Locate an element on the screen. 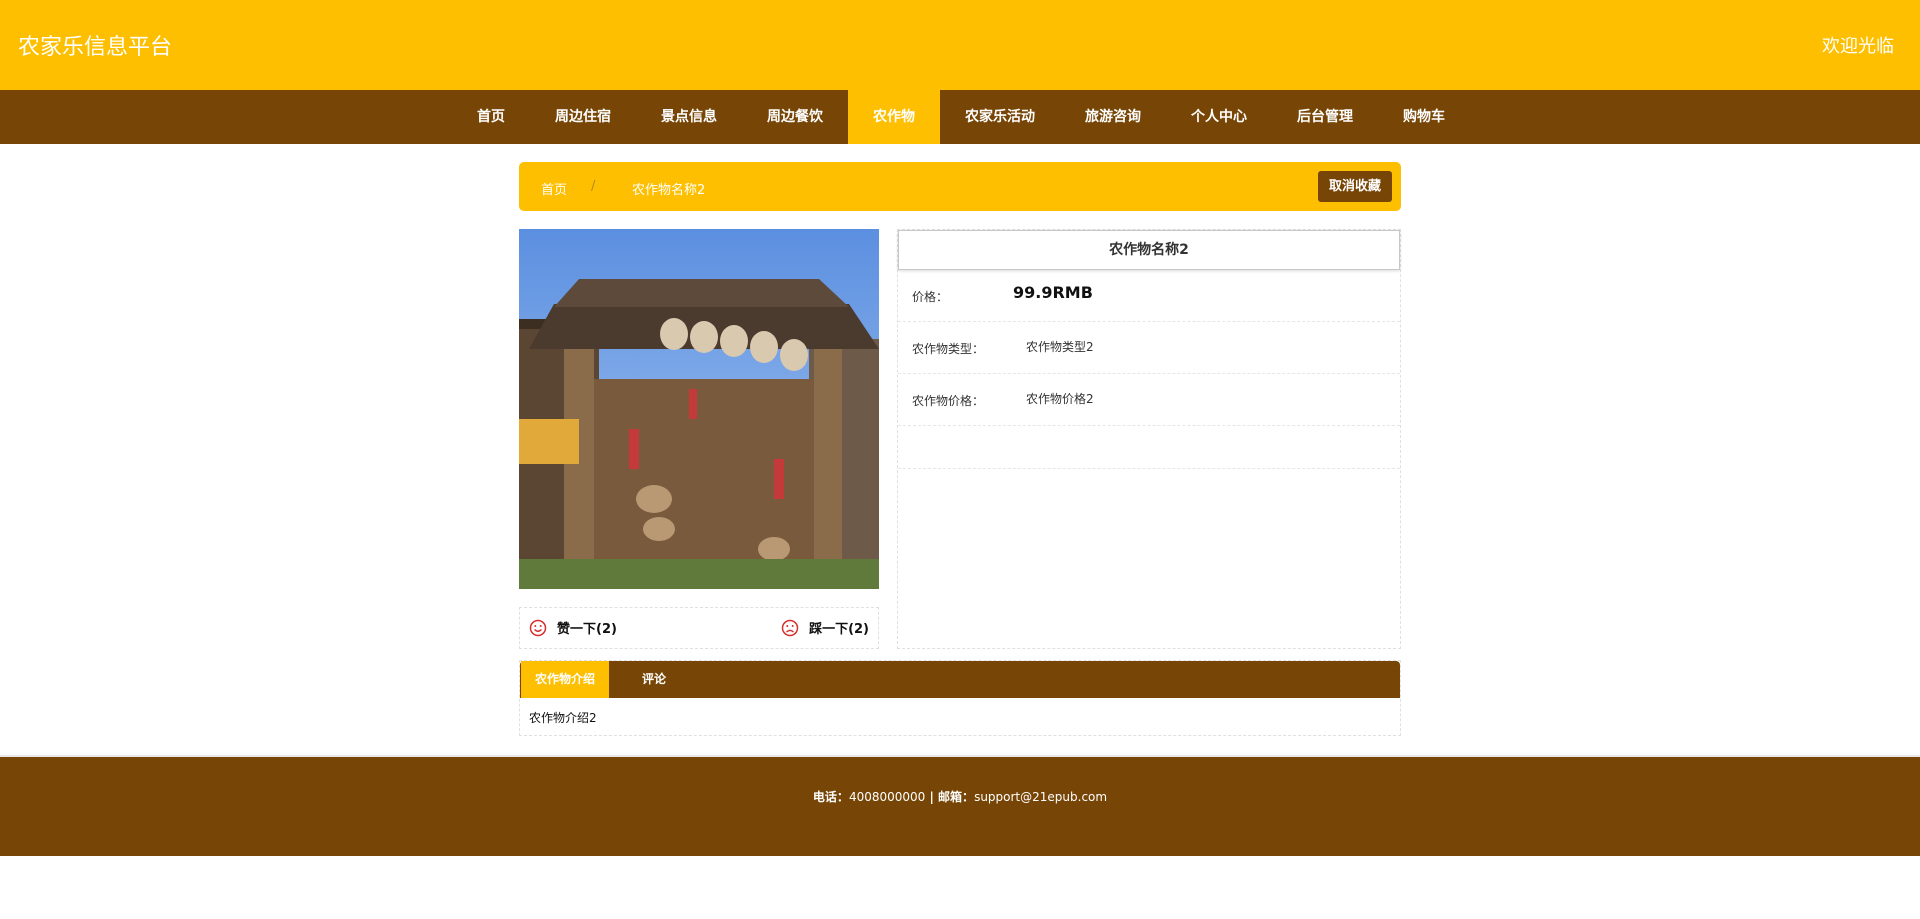 Image resolution: width=1920 pixels, height=919 pixels. crop-price-row: 农作物价格： 农作物价格2 is located at coordinates (1149, 400).